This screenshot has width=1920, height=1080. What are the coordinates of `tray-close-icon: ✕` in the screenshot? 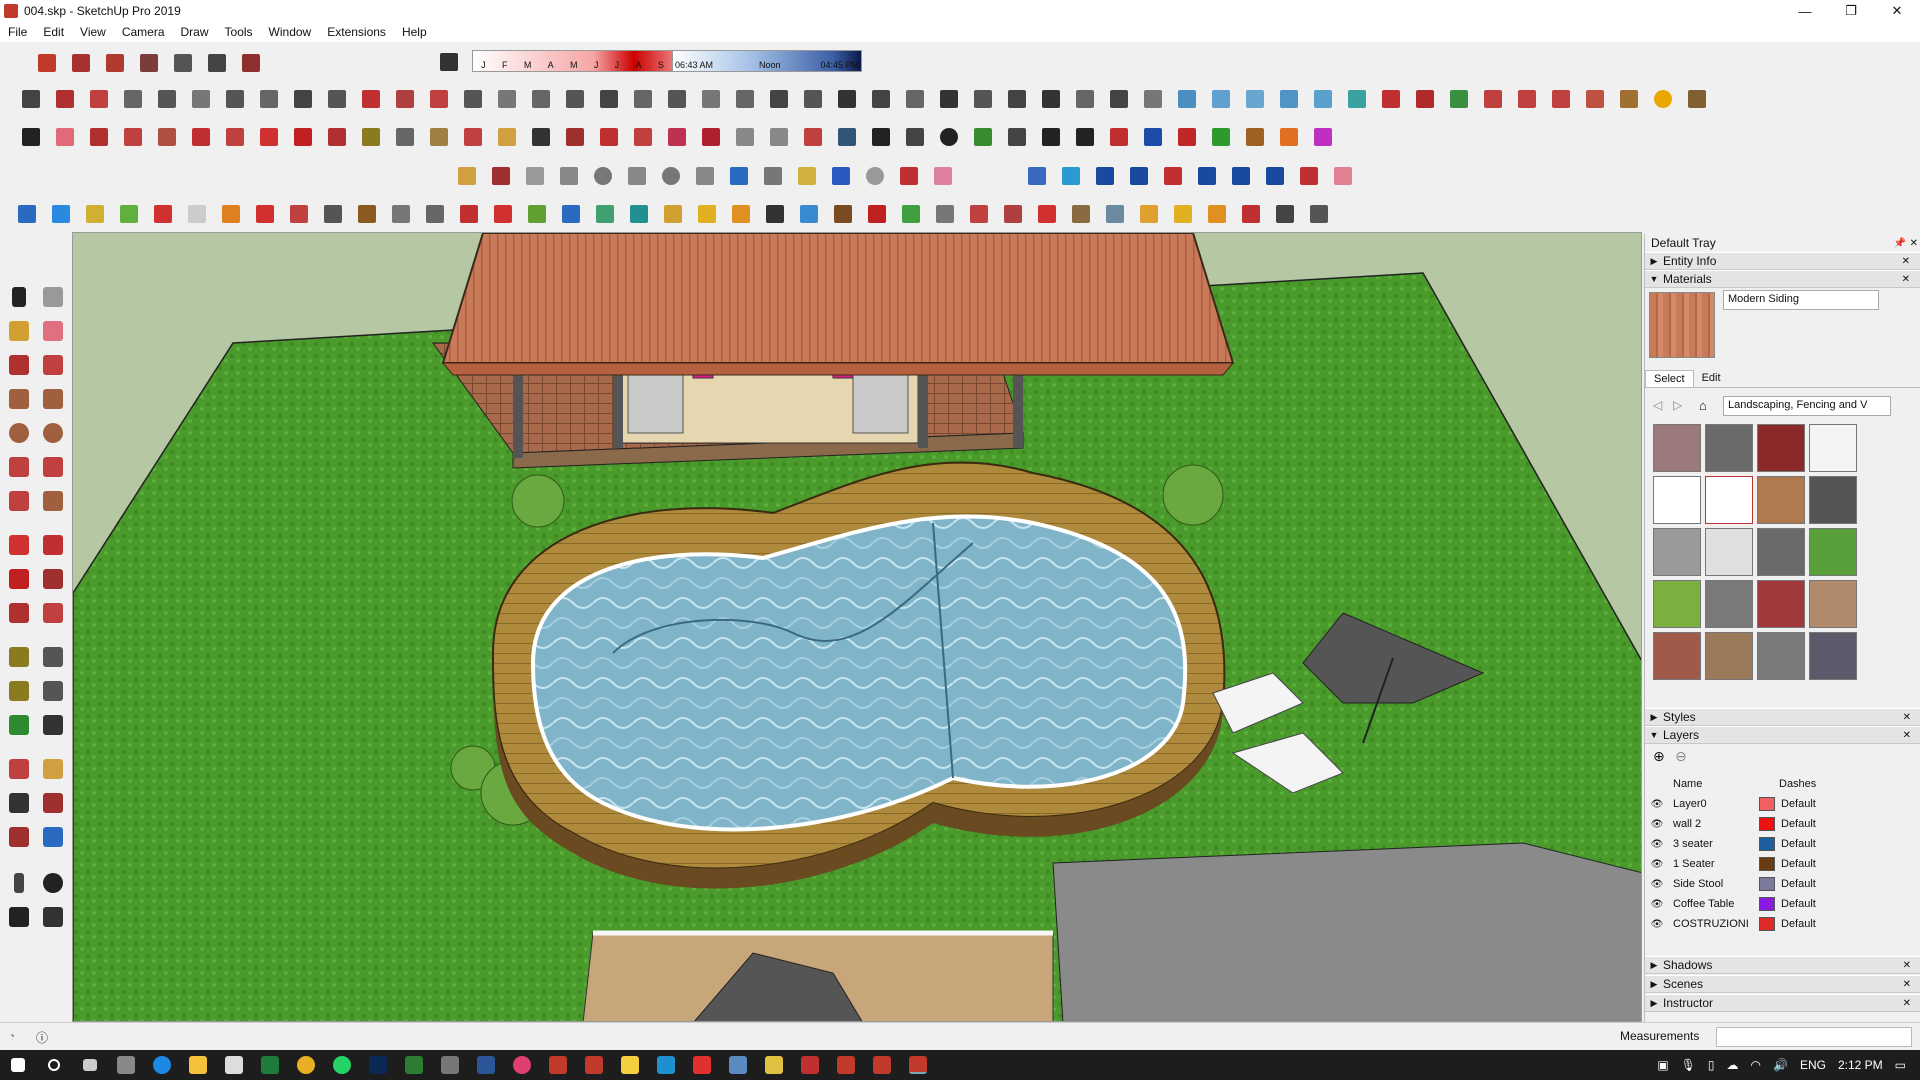 It's located at (1914, 243).